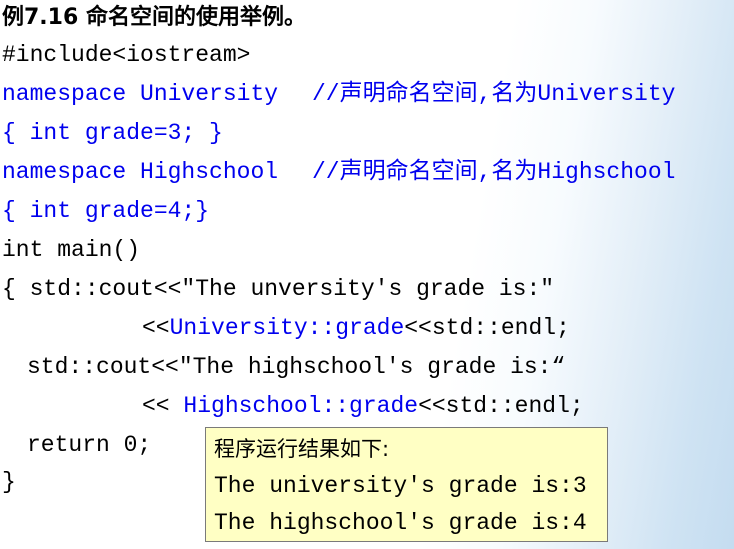 This screenshot has width=734, height=549. I want to click on slide-title: 例7.16 命名空间的使用举例。, so click(154, 17).